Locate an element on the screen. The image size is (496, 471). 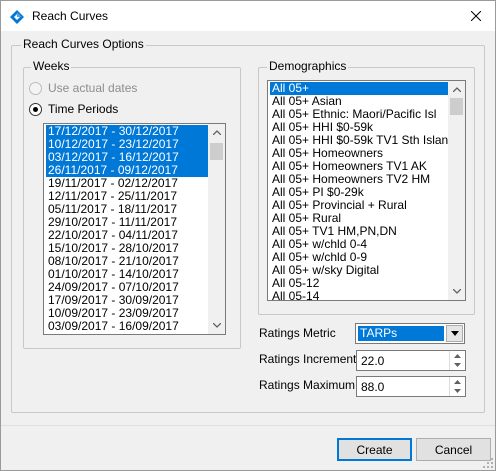
radio-dot is located at coordinates (35, 109).